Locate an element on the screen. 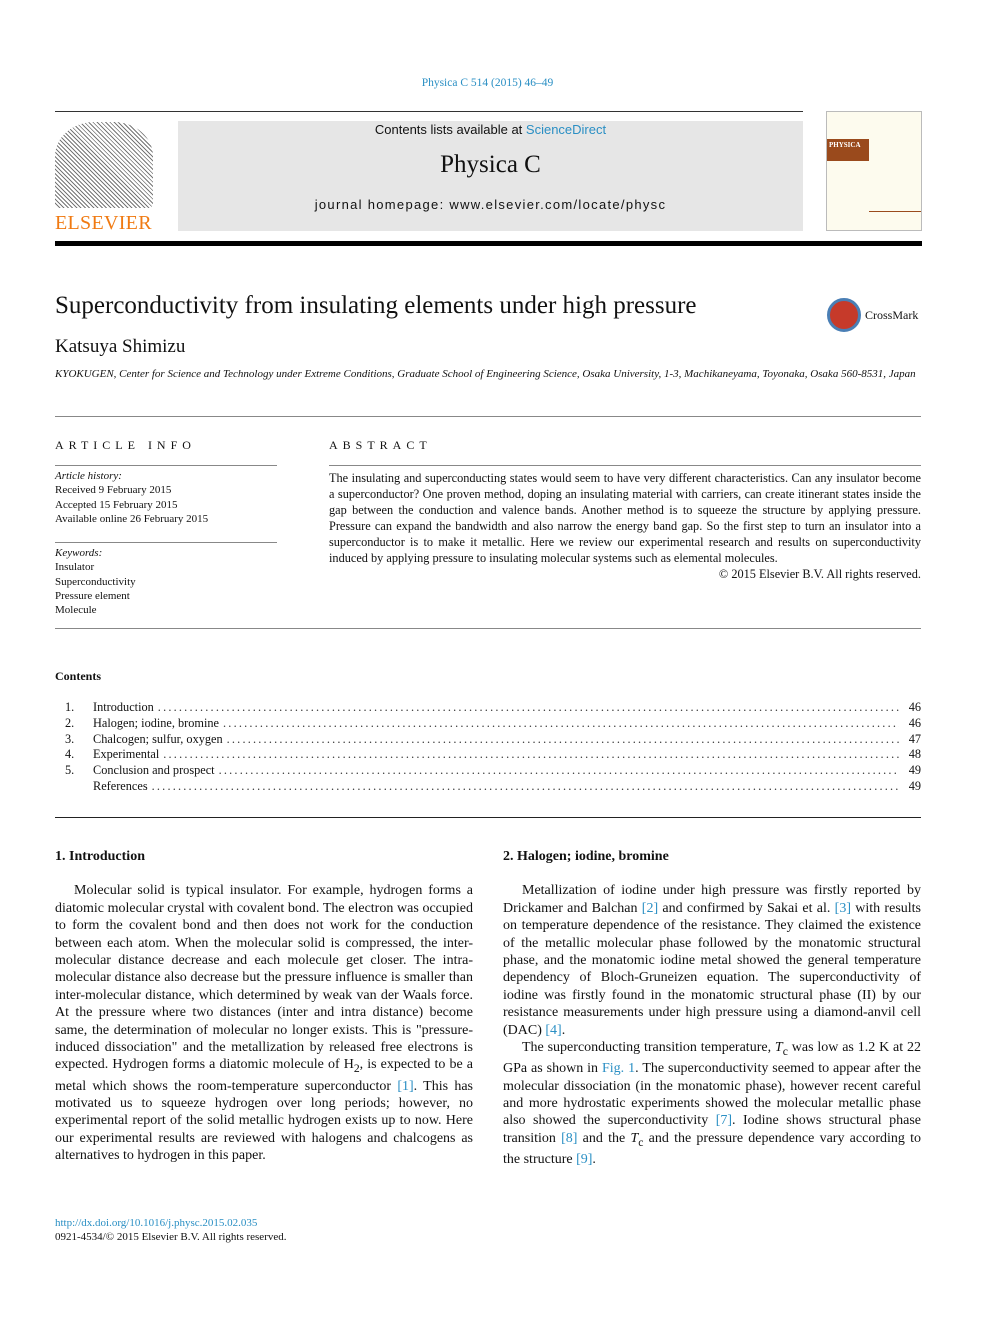 The height and width of the screenshot is (1323, 992). citation-link: [7] is located at coordinates (724, 1120).